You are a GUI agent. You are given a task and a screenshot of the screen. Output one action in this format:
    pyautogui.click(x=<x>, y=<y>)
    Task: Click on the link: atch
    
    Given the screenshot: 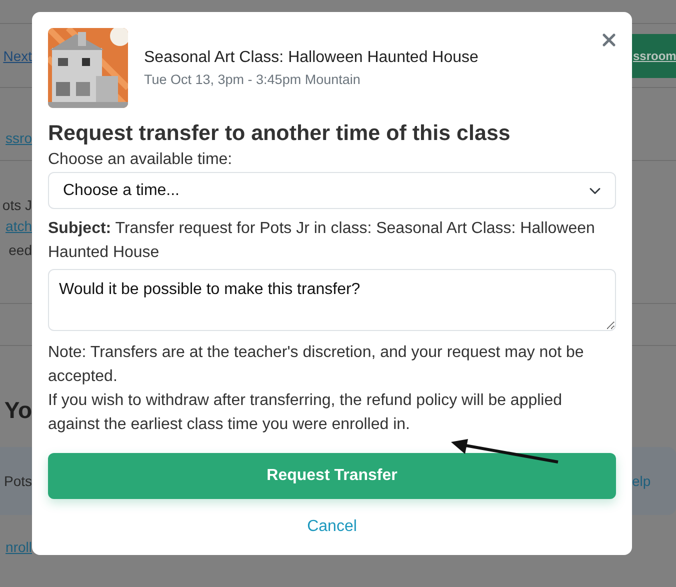 What is the action you would take?
    pyautogui.click(x=16, y=226)
    